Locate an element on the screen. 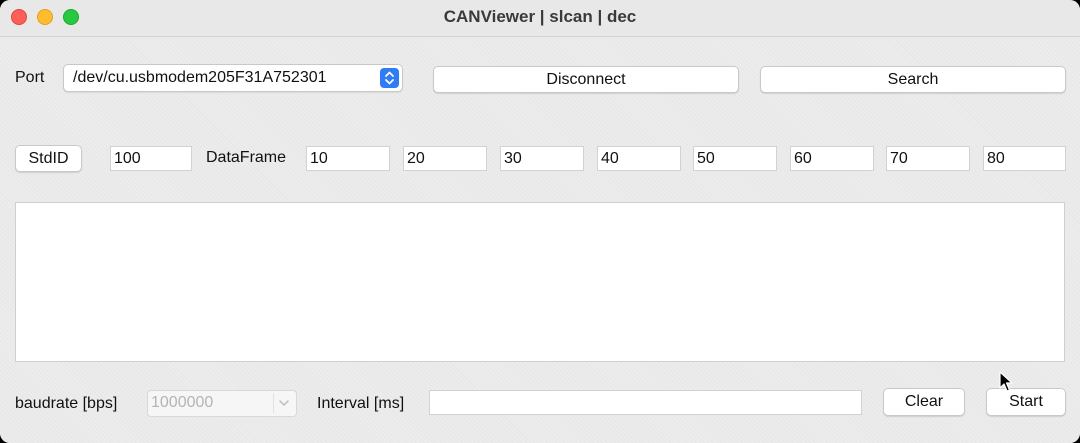 Image resolution: width=1080 pixels, height=443 pixels. baudrate-value: 1000000 is located at coordinates (182, 402).